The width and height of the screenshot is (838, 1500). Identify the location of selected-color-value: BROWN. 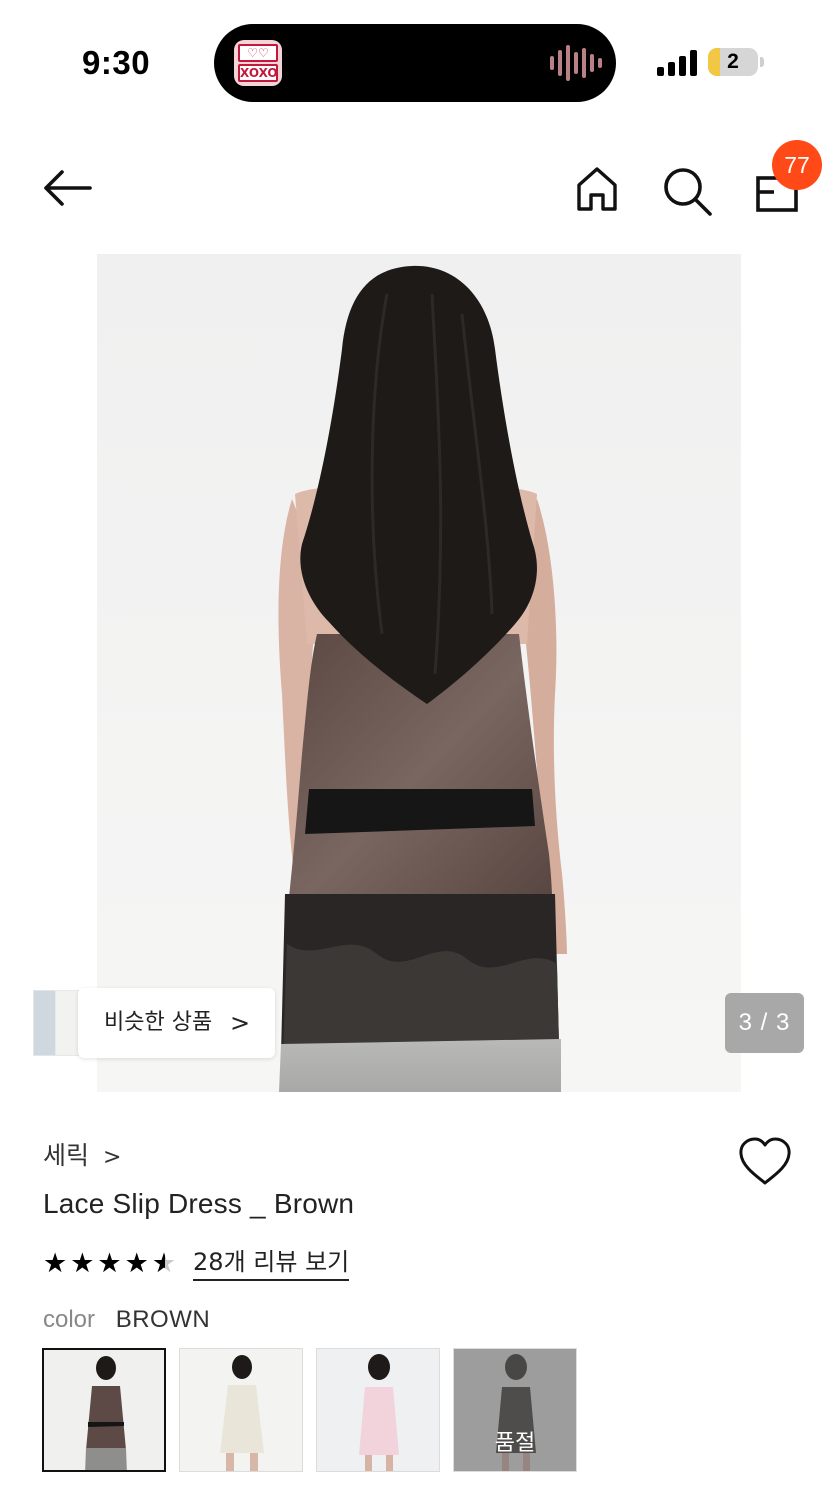
(163, 1319).